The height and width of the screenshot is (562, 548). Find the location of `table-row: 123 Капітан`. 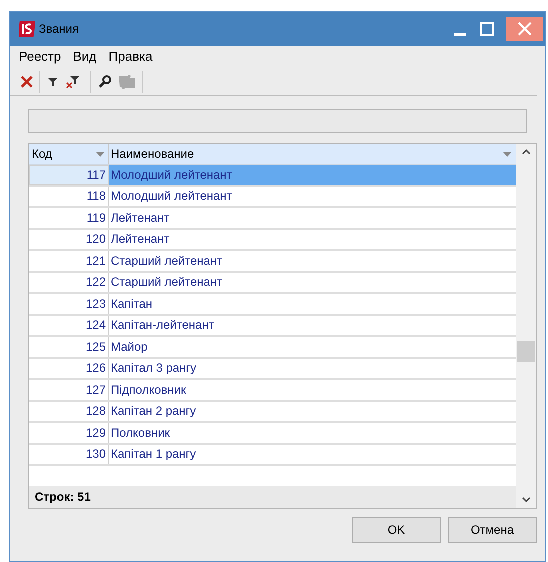

table-row: 123 Капітан is located at coordinates (272, 305).